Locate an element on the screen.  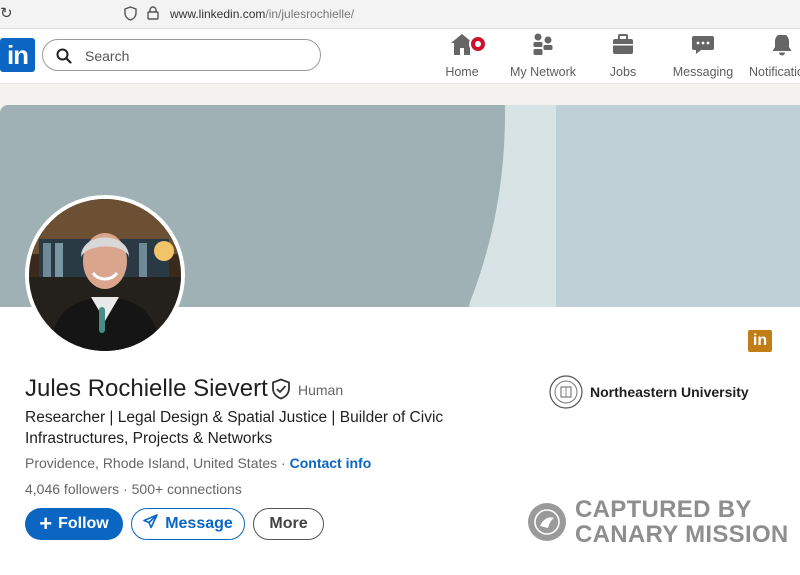
nav-item-label: Home is located at coordinates (462, 72).